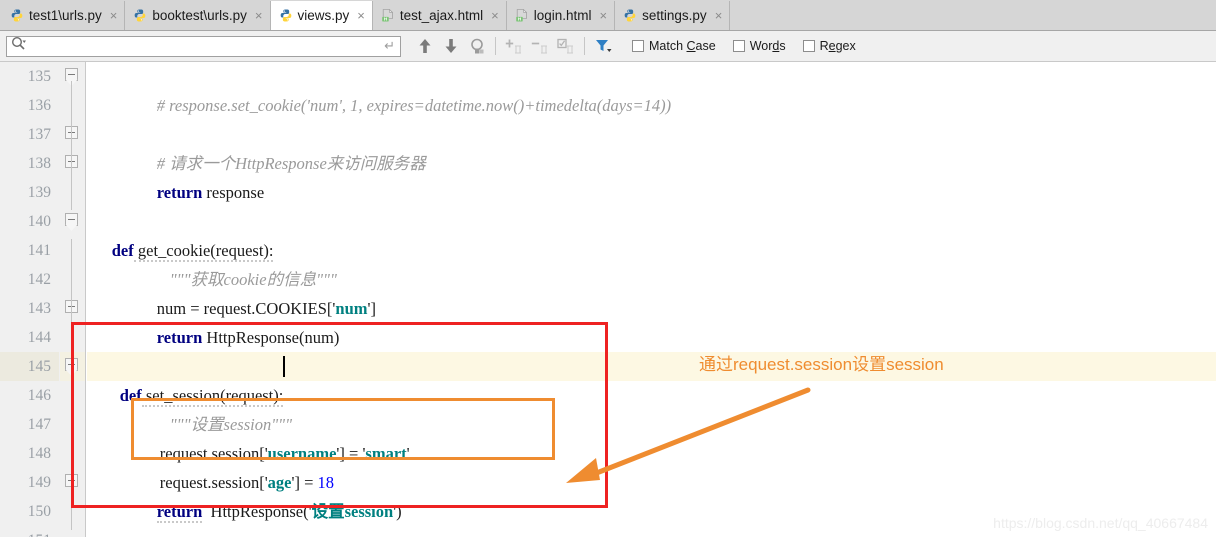 Image resolution: width=1216 pixels, height=538 pixels. I want to click on line-number: 148, so click(39, 453).